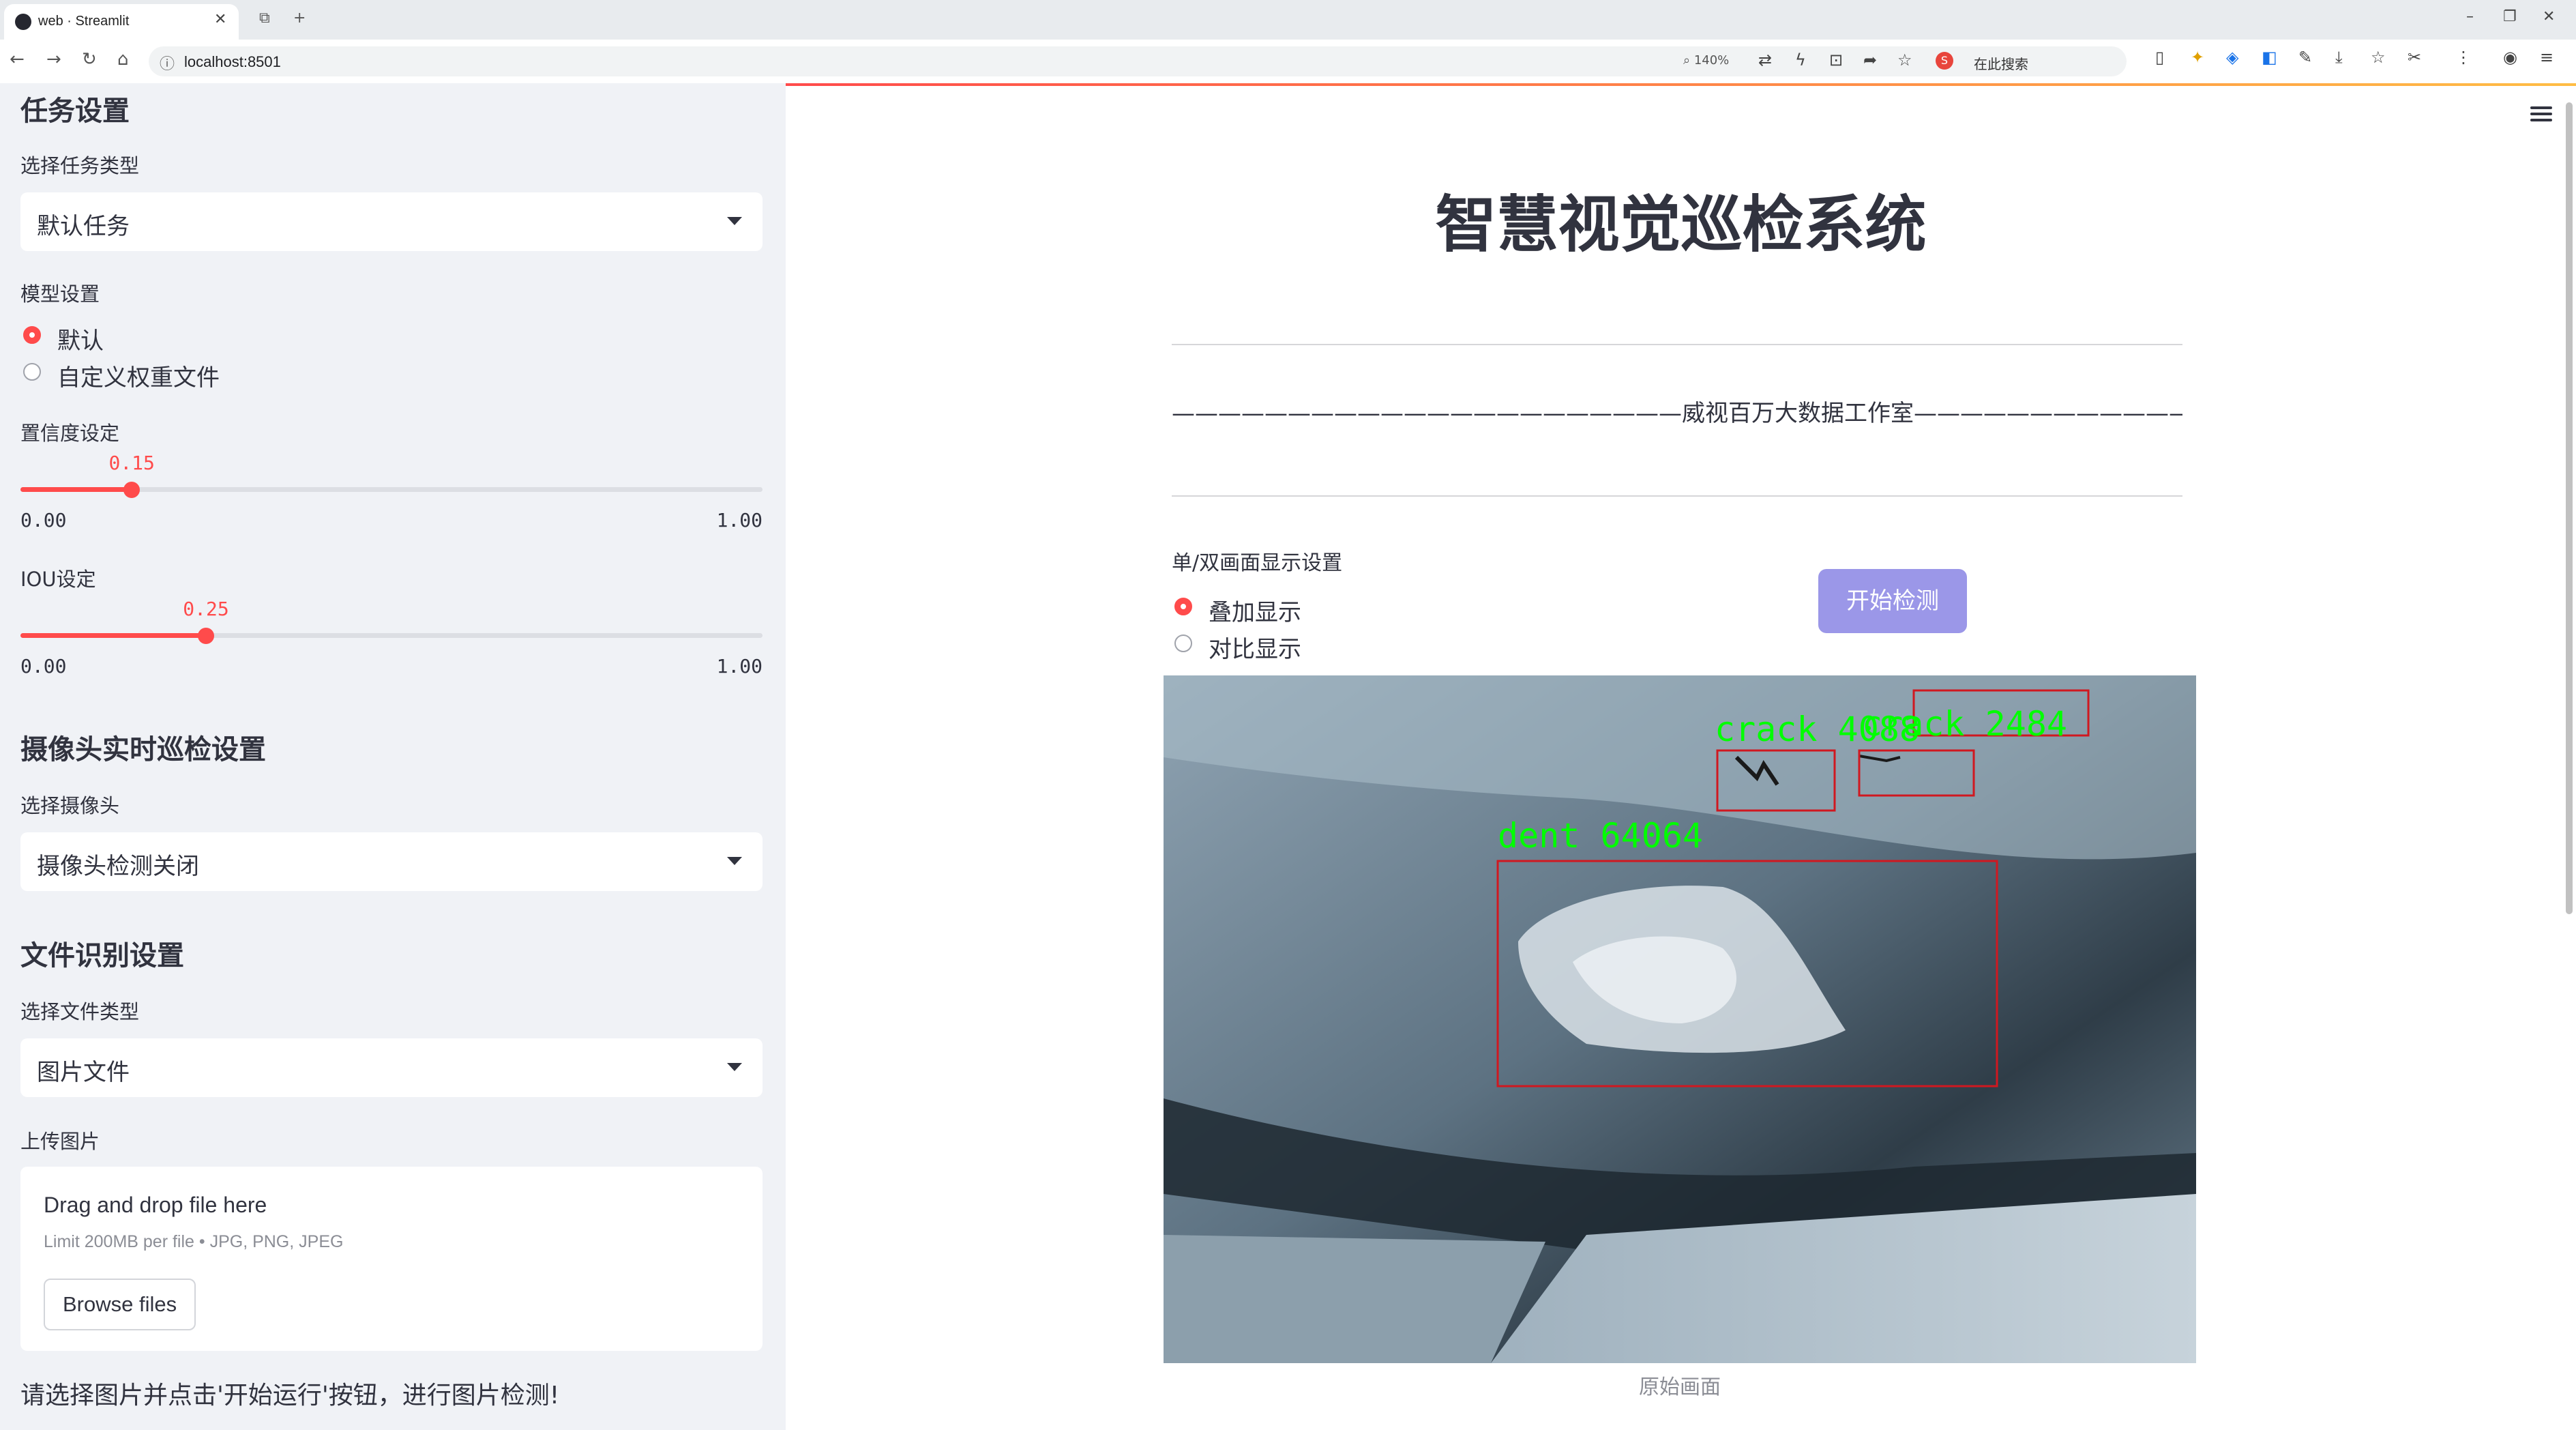  Describe the element at coordinates (264, 18) in the screenshot. I see `tab-groups-icon: ⧉` at that location.